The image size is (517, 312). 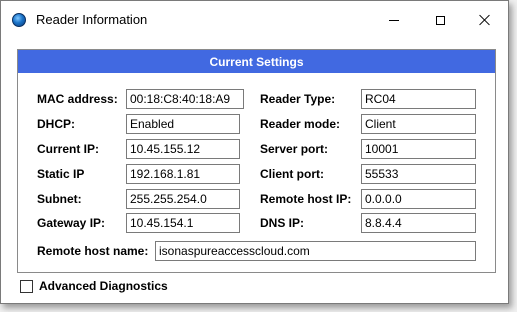 I want to click on gateway-ip-label: Gateway IP:, so click(x=71, y=223).